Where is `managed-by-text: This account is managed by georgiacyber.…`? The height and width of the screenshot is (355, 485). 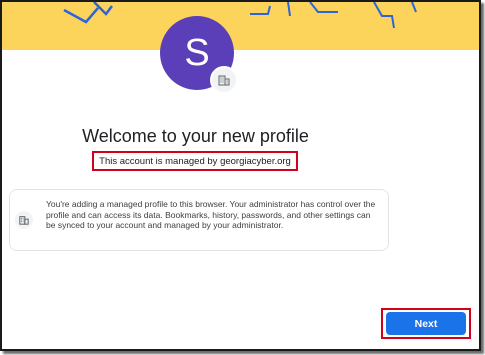 managed-by-text: This account is managed by georgiacyber.… is located at coordinates (195, 161).